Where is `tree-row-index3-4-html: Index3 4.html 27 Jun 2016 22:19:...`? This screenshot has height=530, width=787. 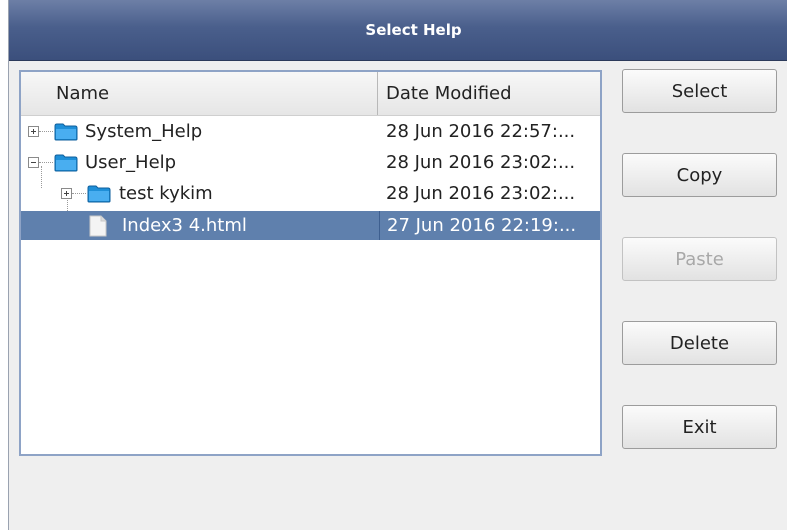
tree-row-index3-4-html: Index3 4.html 27 Jun 2016 22:19:... is located at coordinates (310, 225).